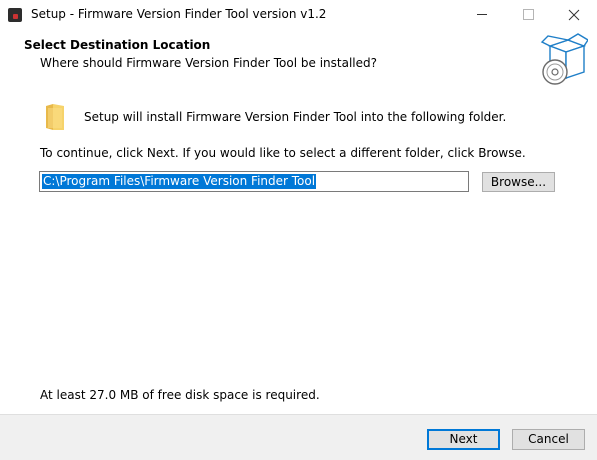 This screenshot has width=597, height=460. What do you see at coordinates (298, 437) in the screenshot?
I see `wizard-footer: Next Cancel` at bounding box center [298, 437].